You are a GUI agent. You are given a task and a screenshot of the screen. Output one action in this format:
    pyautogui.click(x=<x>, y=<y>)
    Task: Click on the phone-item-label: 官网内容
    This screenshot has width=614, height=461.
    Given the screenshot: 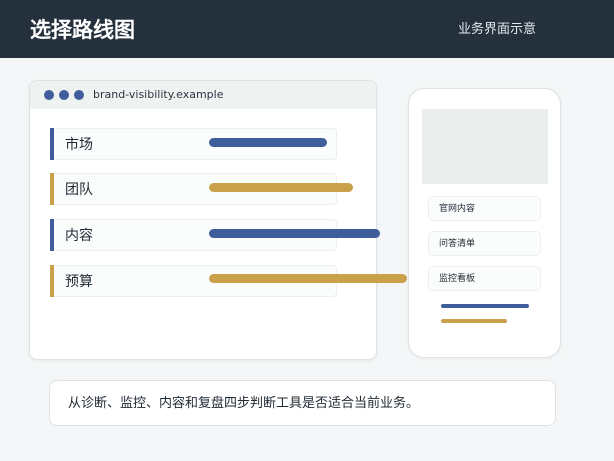 What is the action you would take?
    pyautogui.click(x=457, y=209)
    